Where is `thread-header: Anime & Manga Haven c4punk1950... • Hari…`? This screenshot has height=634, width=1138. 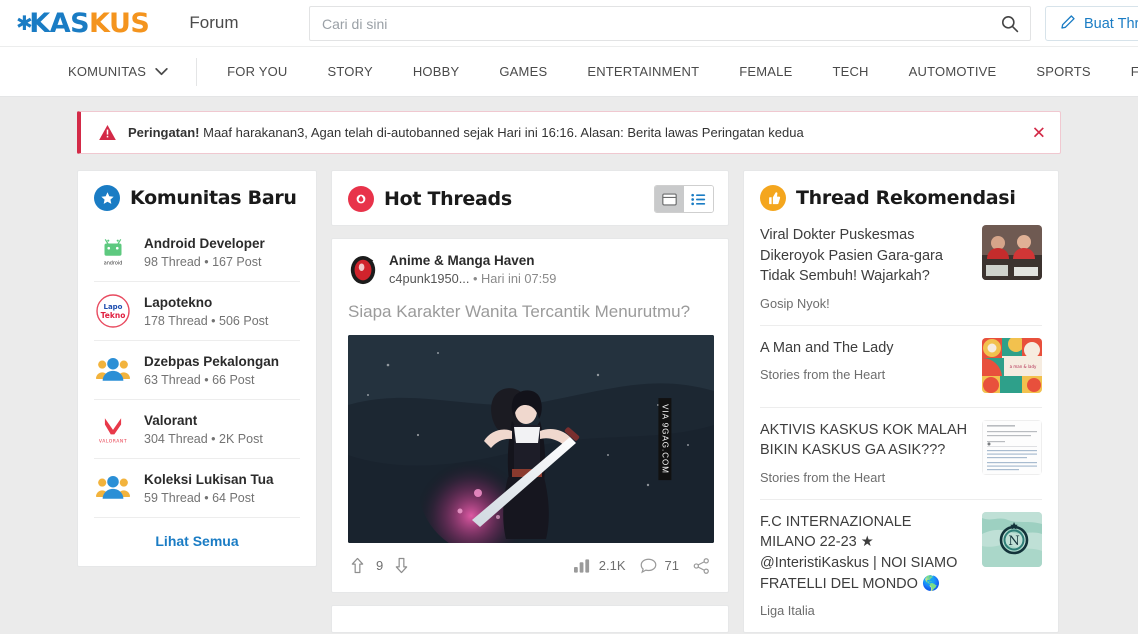 thread-header: Anime & Manga Haven c4punk1950... • Hari… is located at coordinates (530, 269).